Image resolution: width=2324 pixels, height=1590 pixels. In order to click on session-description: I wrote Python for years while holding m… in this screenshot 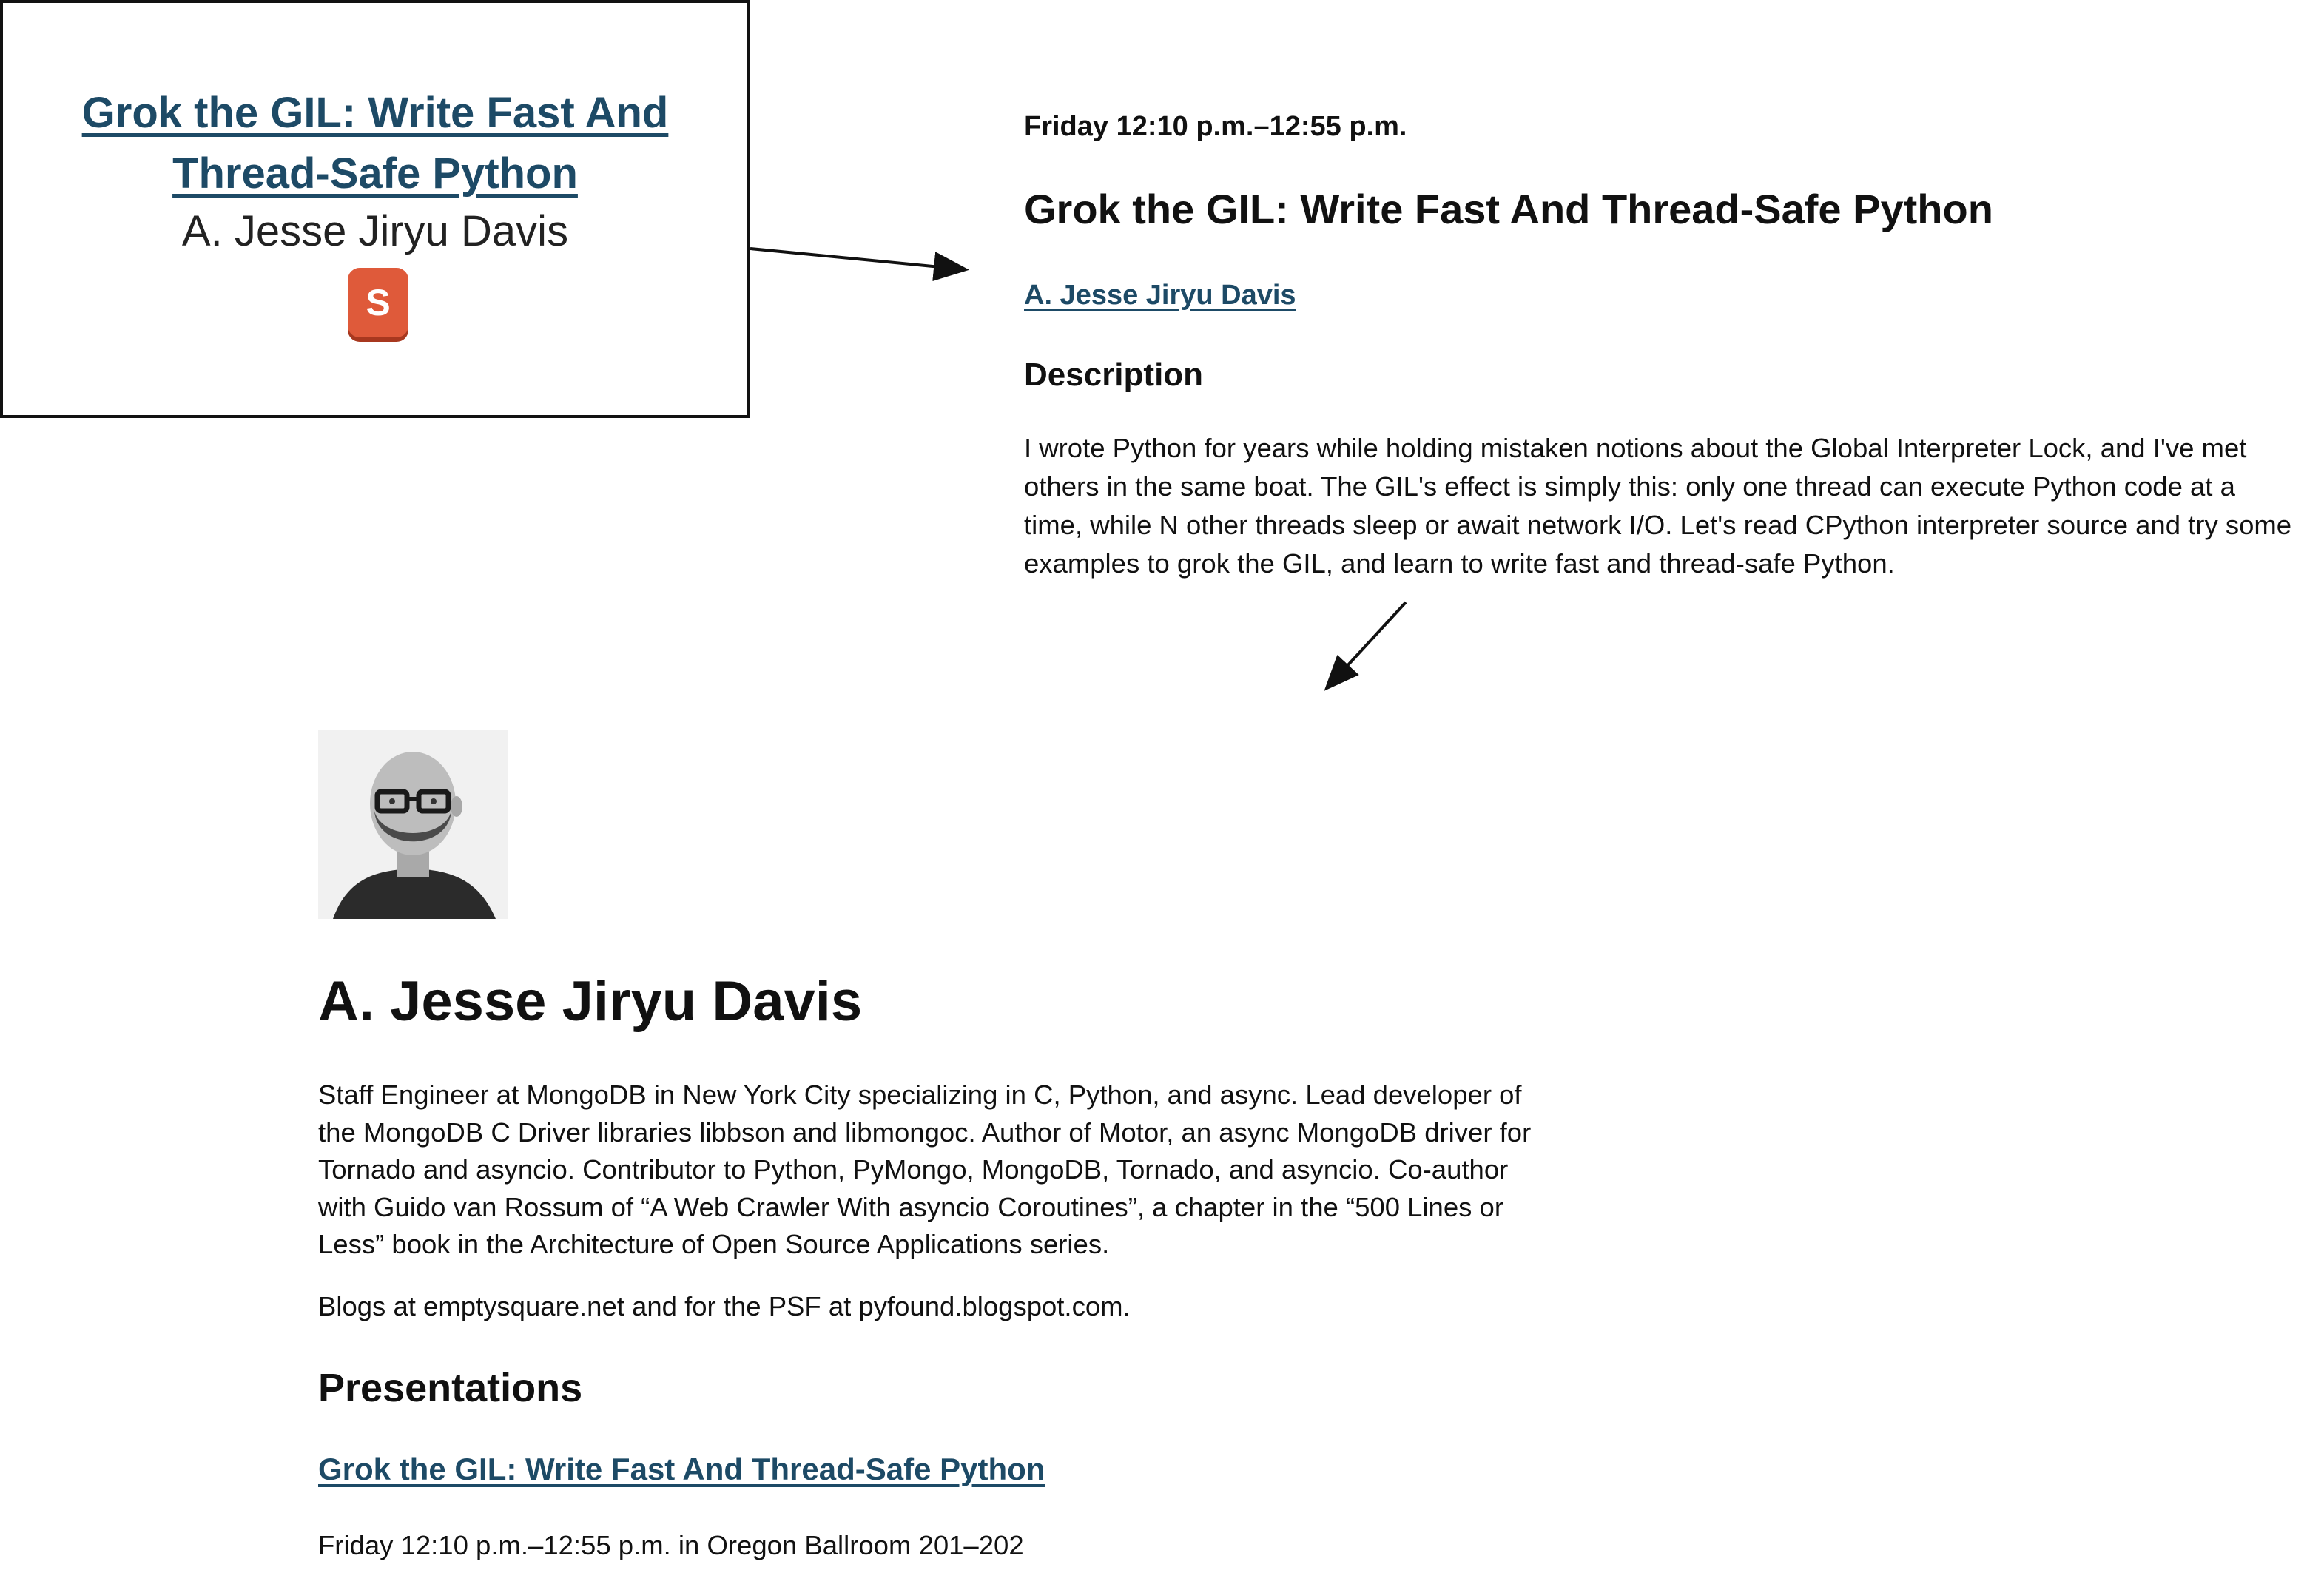, I will do `click(1658, 506)`.